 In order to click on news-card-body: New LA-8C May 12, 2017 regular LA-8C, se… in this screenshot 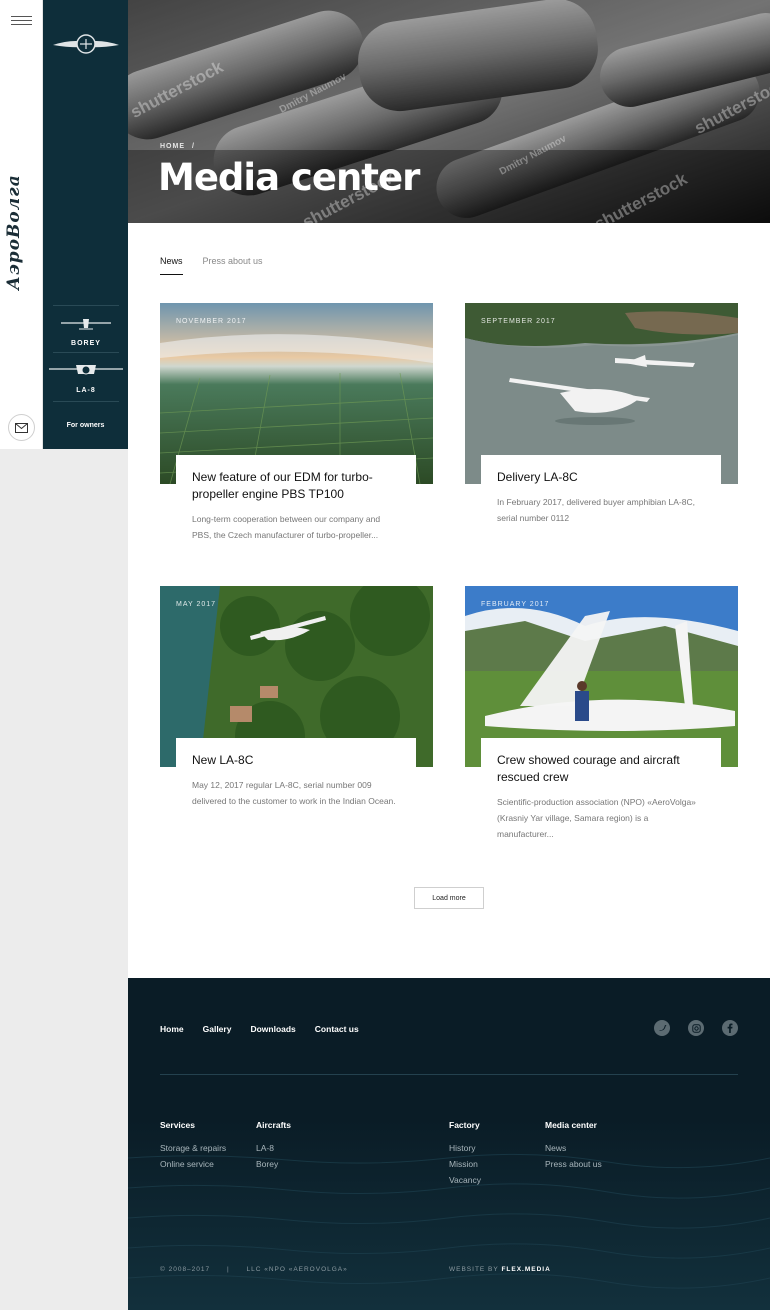, I will do `click(296, 778)`.